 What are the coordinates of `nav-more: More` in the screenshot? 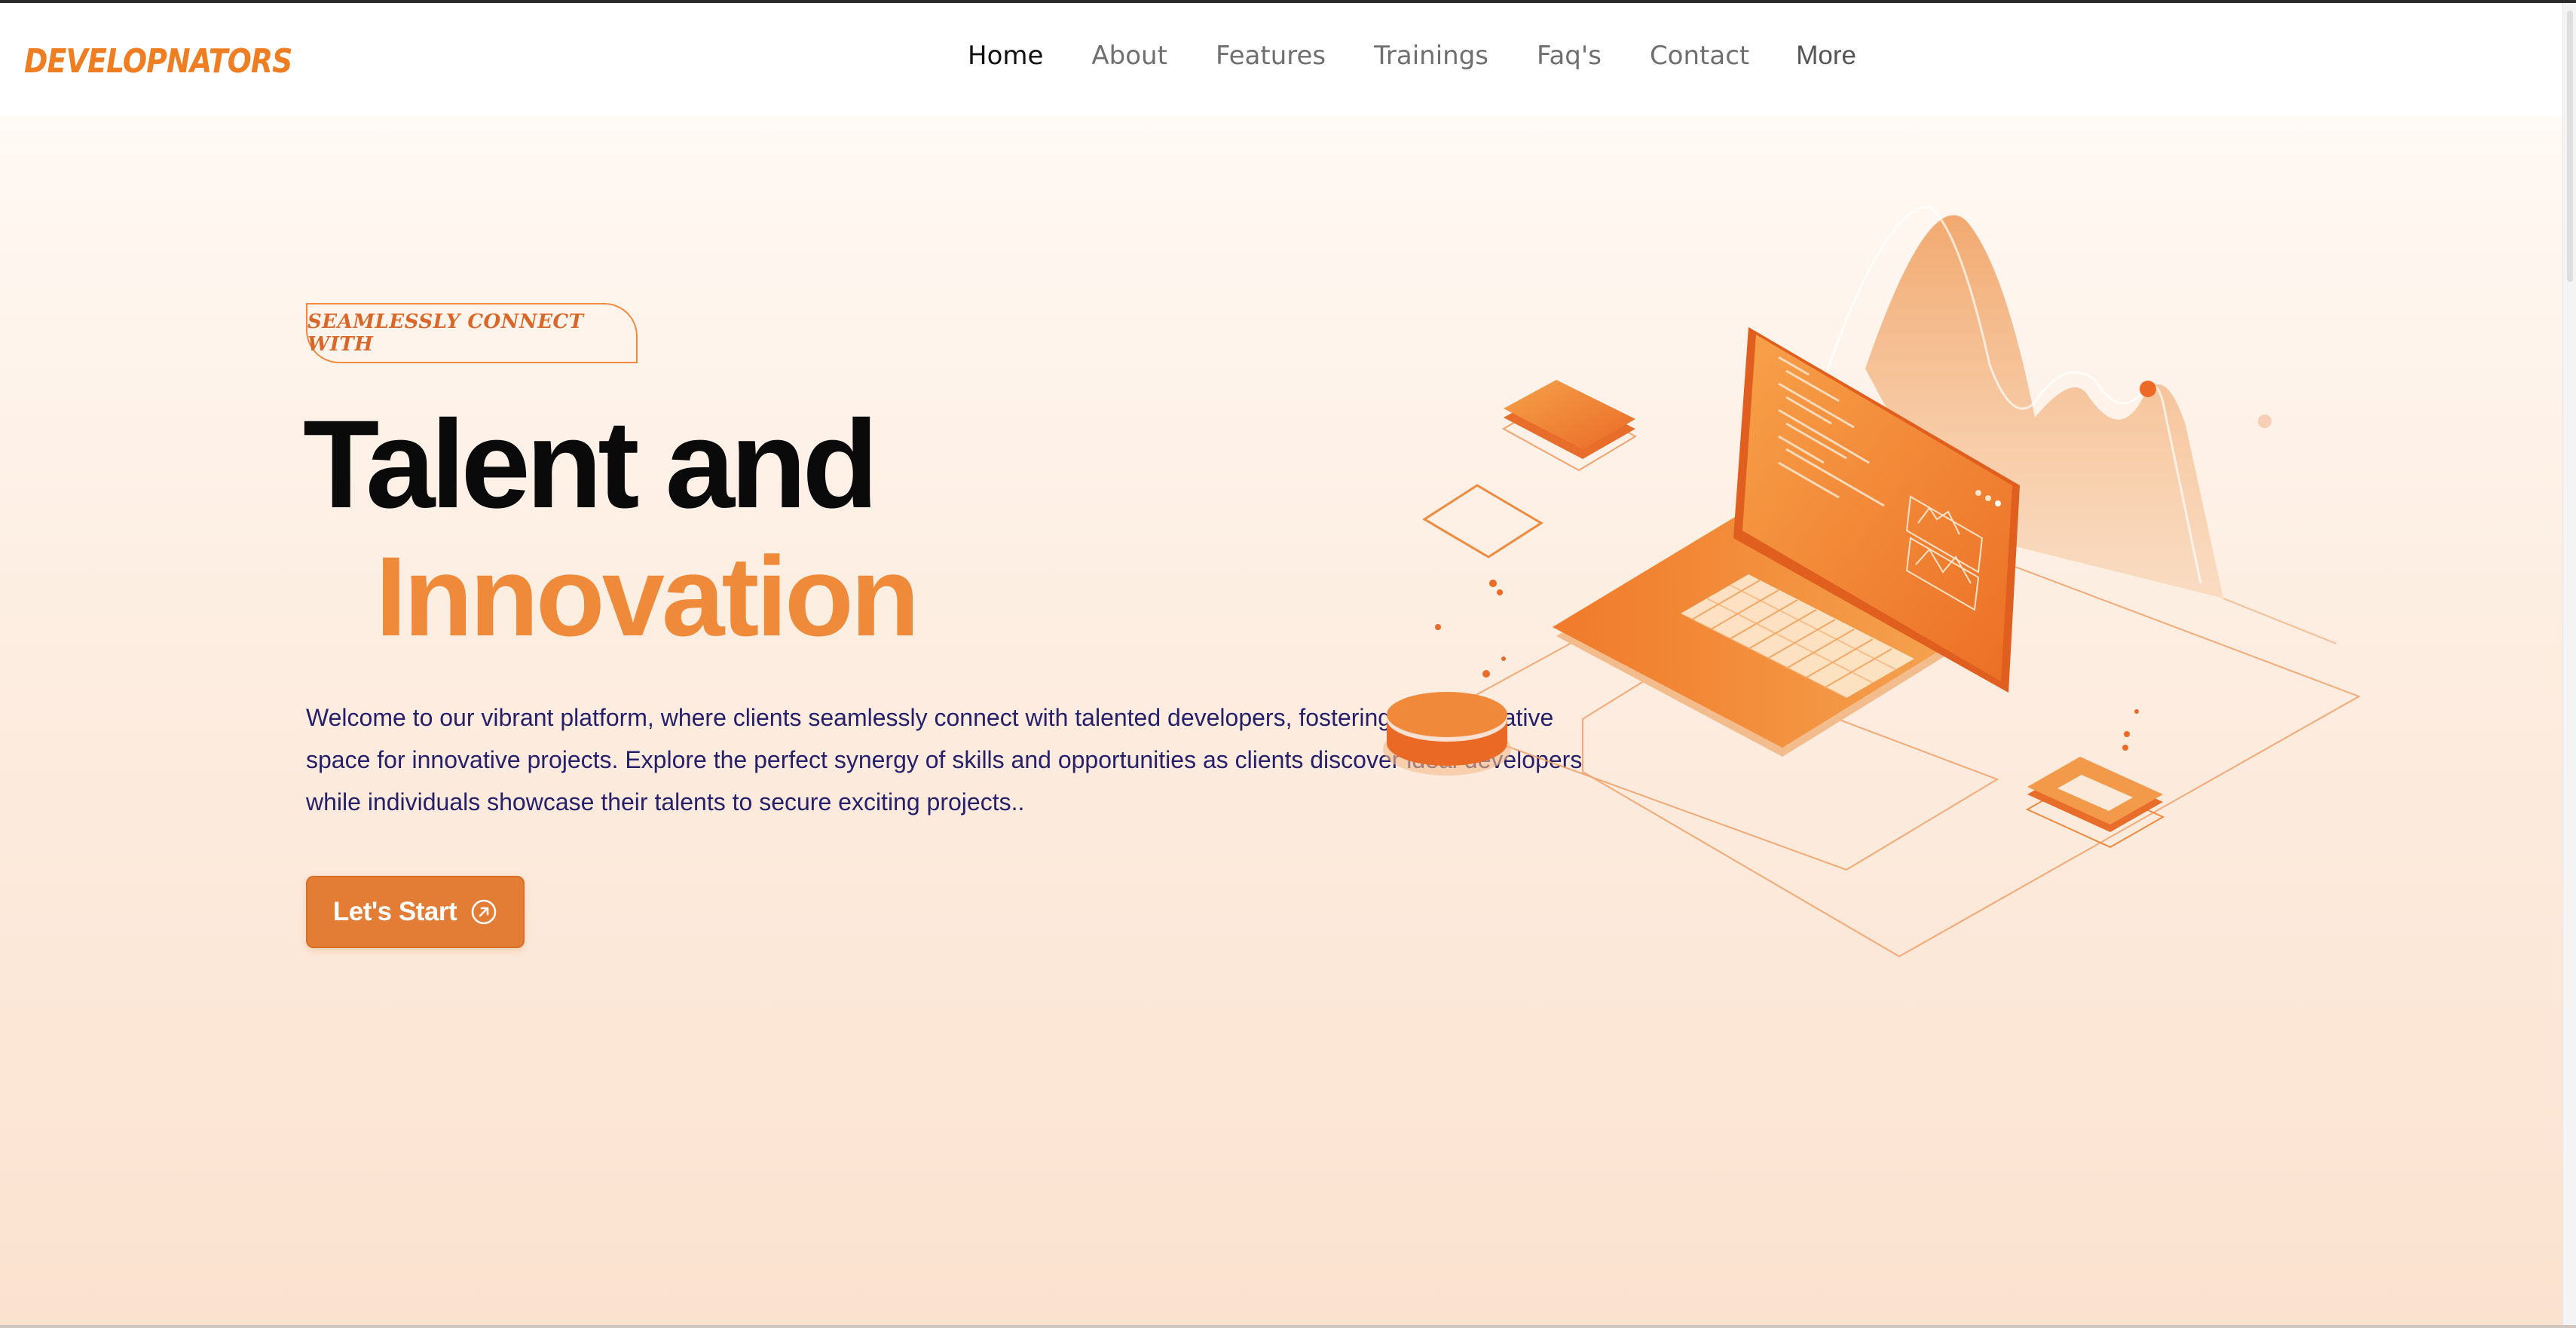 It's located at (1826, 56).